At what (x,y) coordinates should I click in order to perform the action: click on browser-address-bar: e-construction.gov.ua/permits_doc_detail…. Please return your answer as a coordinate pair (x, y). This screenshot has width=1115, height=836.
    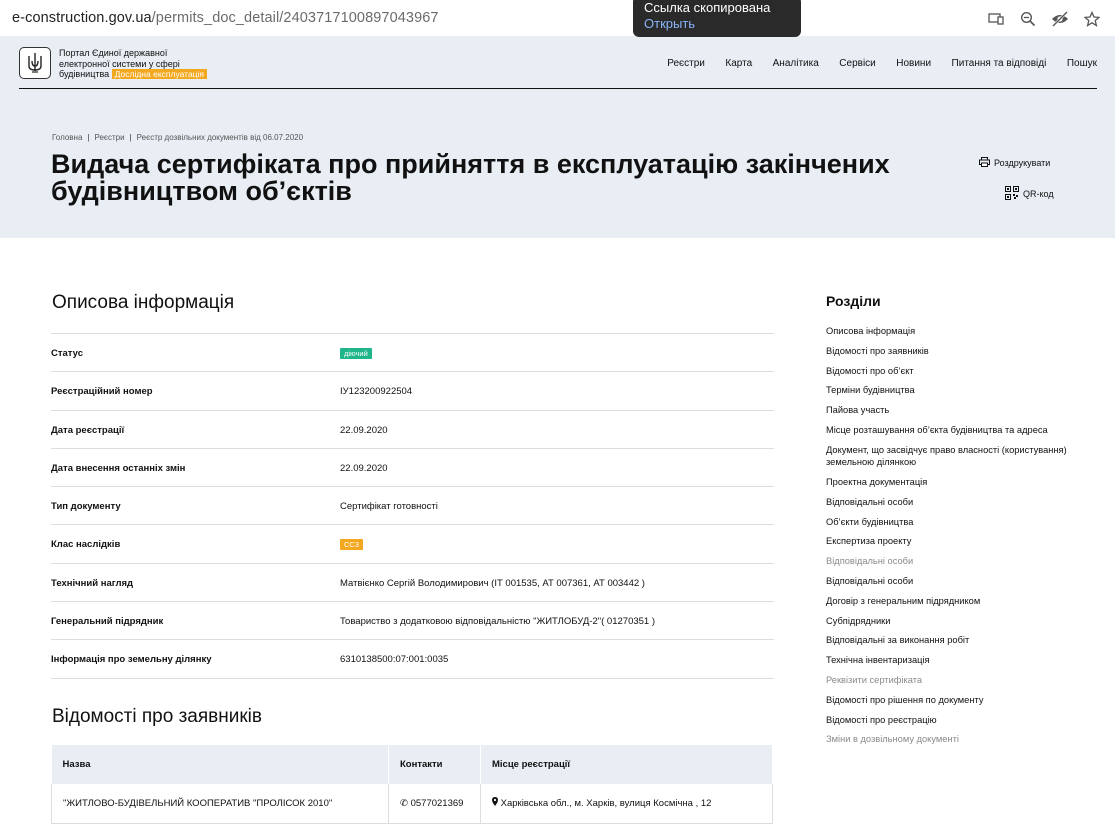
    Looking at the image, I should click on (557, 18).